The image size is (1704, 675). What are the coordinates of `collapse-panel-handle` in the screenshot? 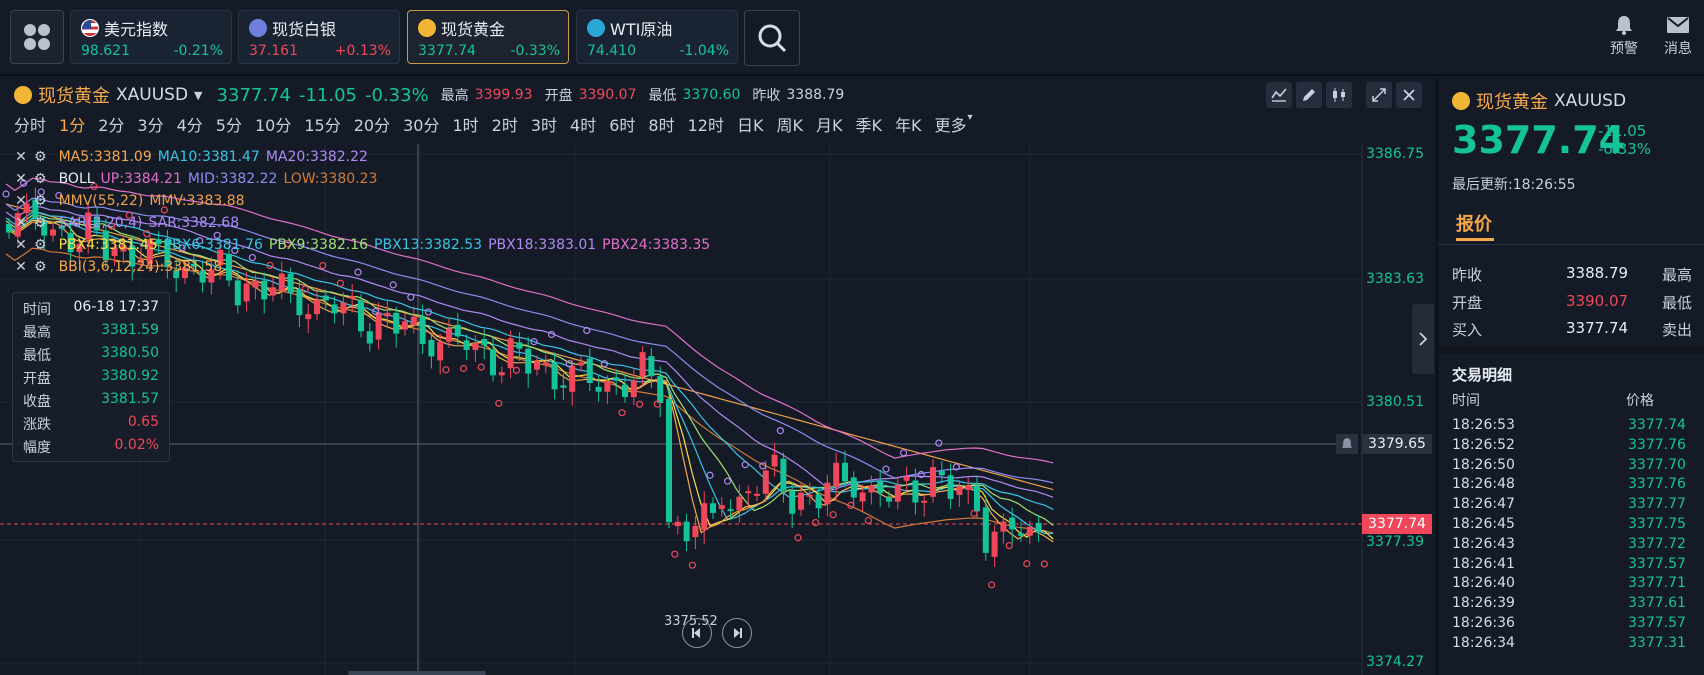 It's located at (1423, 339).